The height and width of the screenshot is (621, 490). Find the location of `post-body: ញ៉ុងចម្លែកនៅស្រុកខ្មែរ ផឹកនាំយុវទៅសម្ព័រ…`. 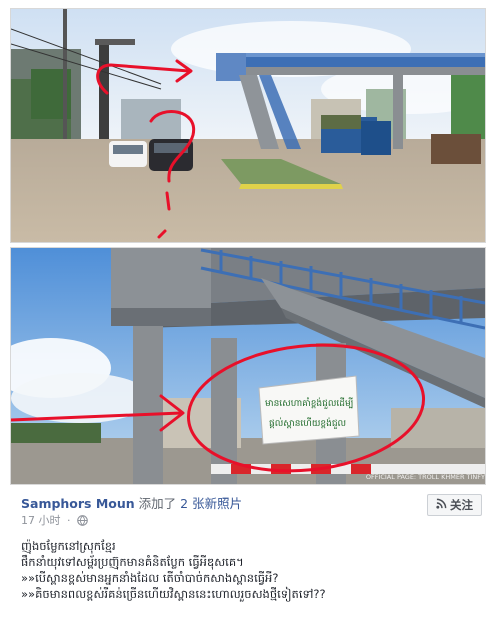

post-body: ញ៉ុងចម្លែកនៅស្រុកខ្មែរ ផឹកនាំយុវទៅសម្ព័រ… is located at coordinates (251, 570).